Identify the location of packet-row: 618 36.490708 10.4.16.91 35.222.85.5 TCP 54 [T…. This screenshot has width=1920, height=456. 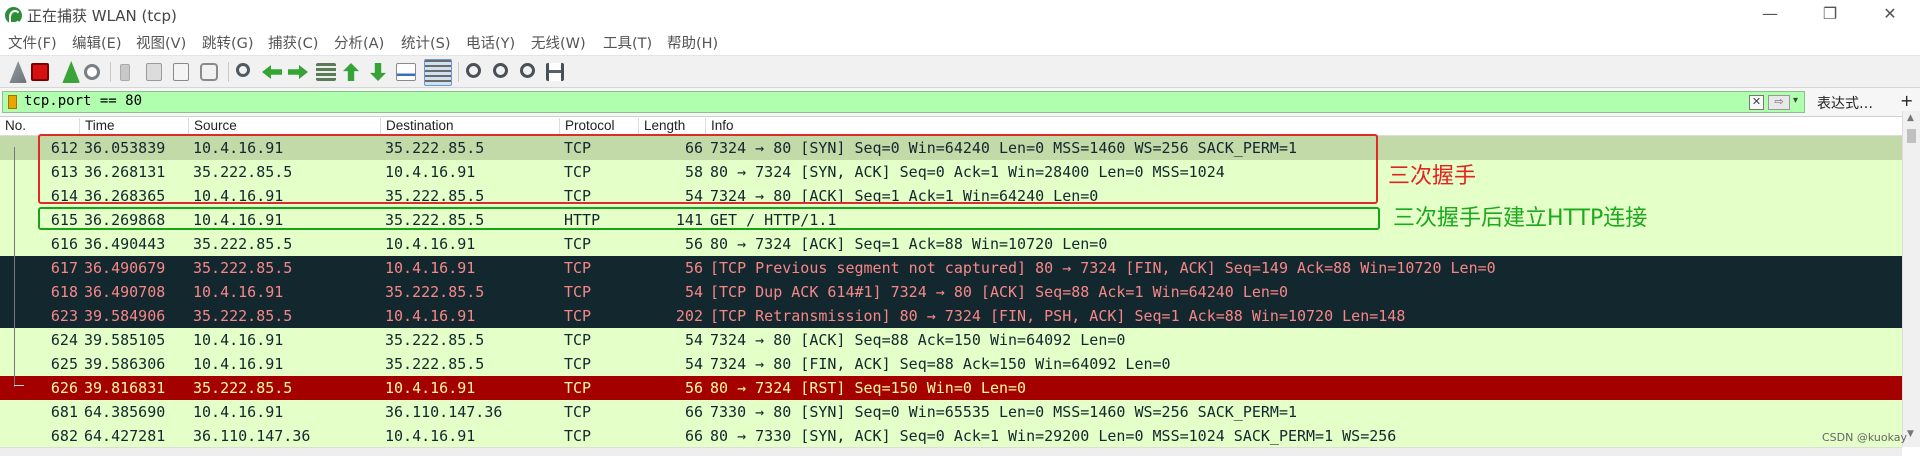
(951, 292).